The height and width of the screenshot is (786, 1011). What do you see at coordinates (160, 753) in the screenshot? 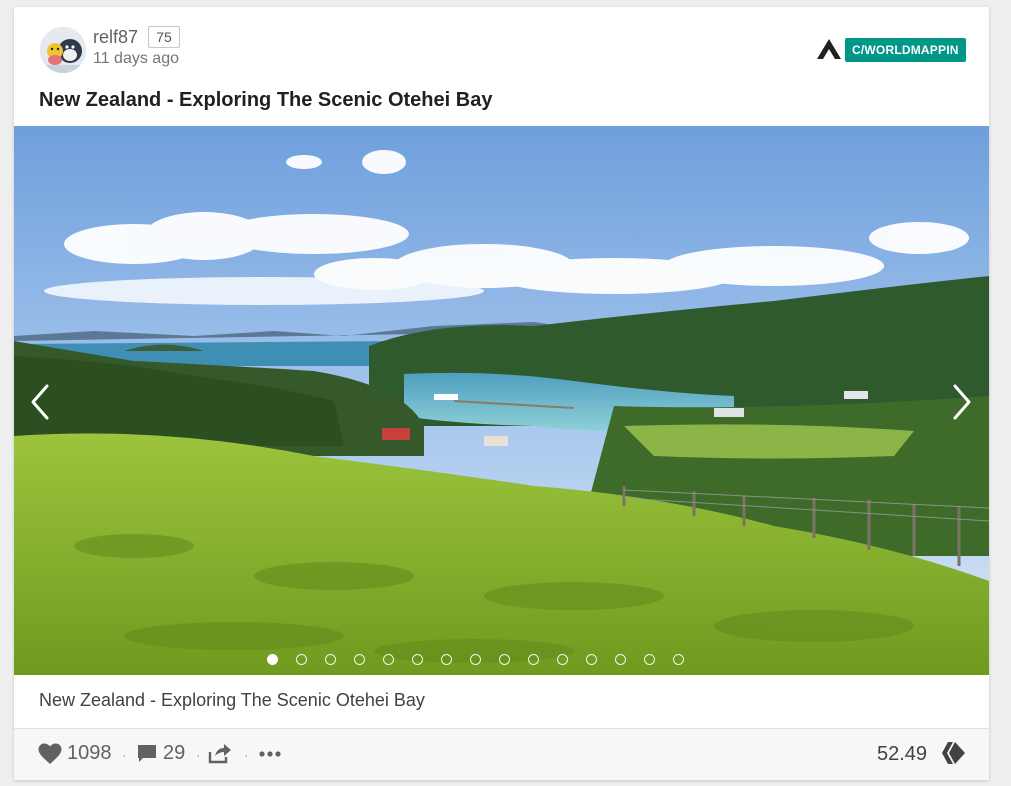
I see `comments-button: 29` at bounding box center [160, 753].